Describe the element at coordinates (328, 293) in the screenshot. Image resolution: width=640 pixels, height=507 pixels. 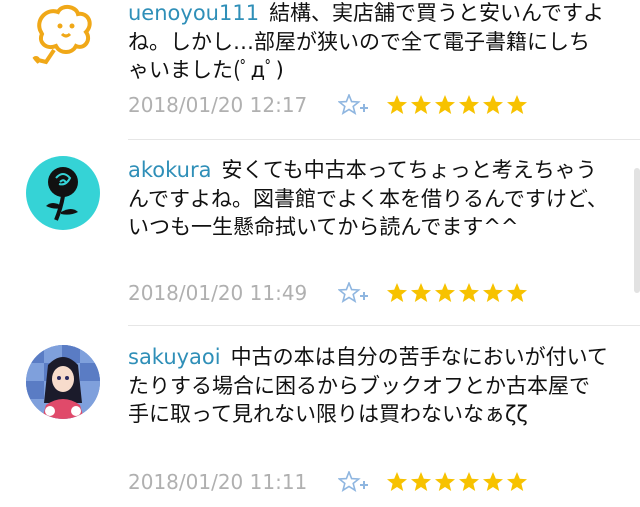
I see `comment-meta: 2018/01/20 11:49` at that location.